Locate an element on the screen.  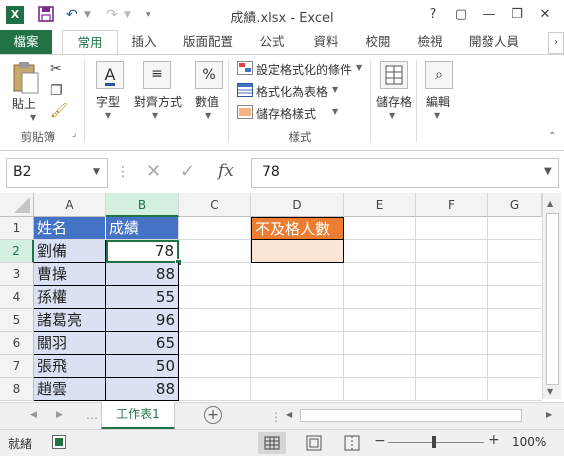
editing-dropdown-icon: ▼ is located at coordinates (437, 115).